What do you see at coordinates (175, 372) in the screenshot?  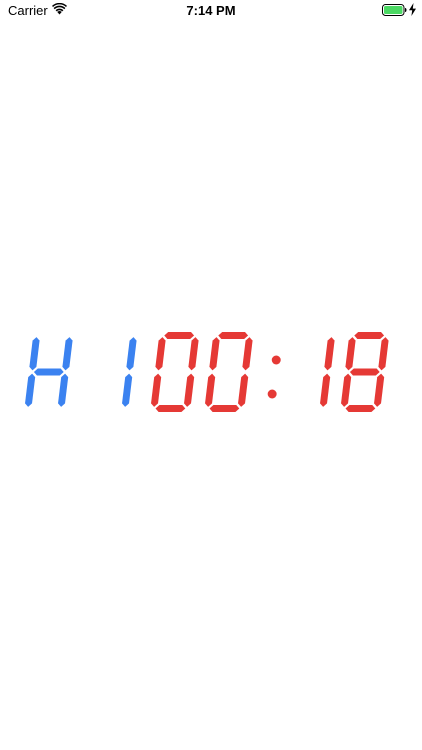 I see `minutes-tens-digit` at bounding box center [175, 372].